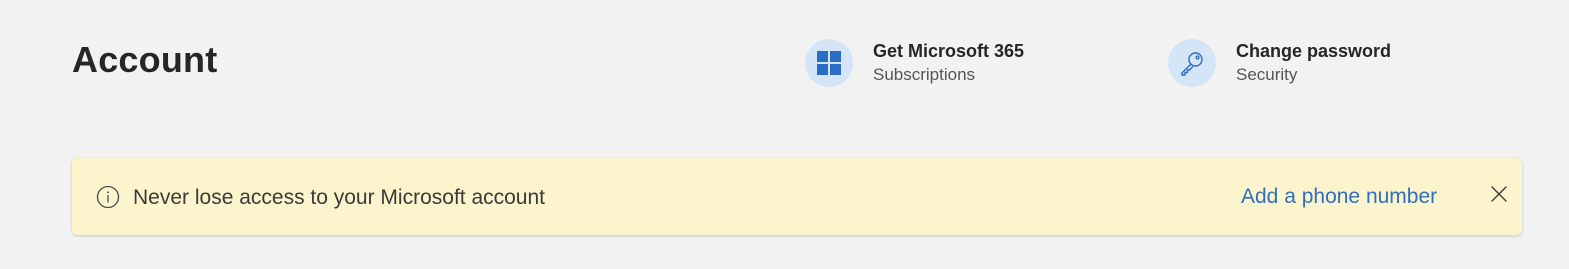 The width and height of the screenshot is (1569, 269). I want to click on page-title: Account, so click(145, 59).